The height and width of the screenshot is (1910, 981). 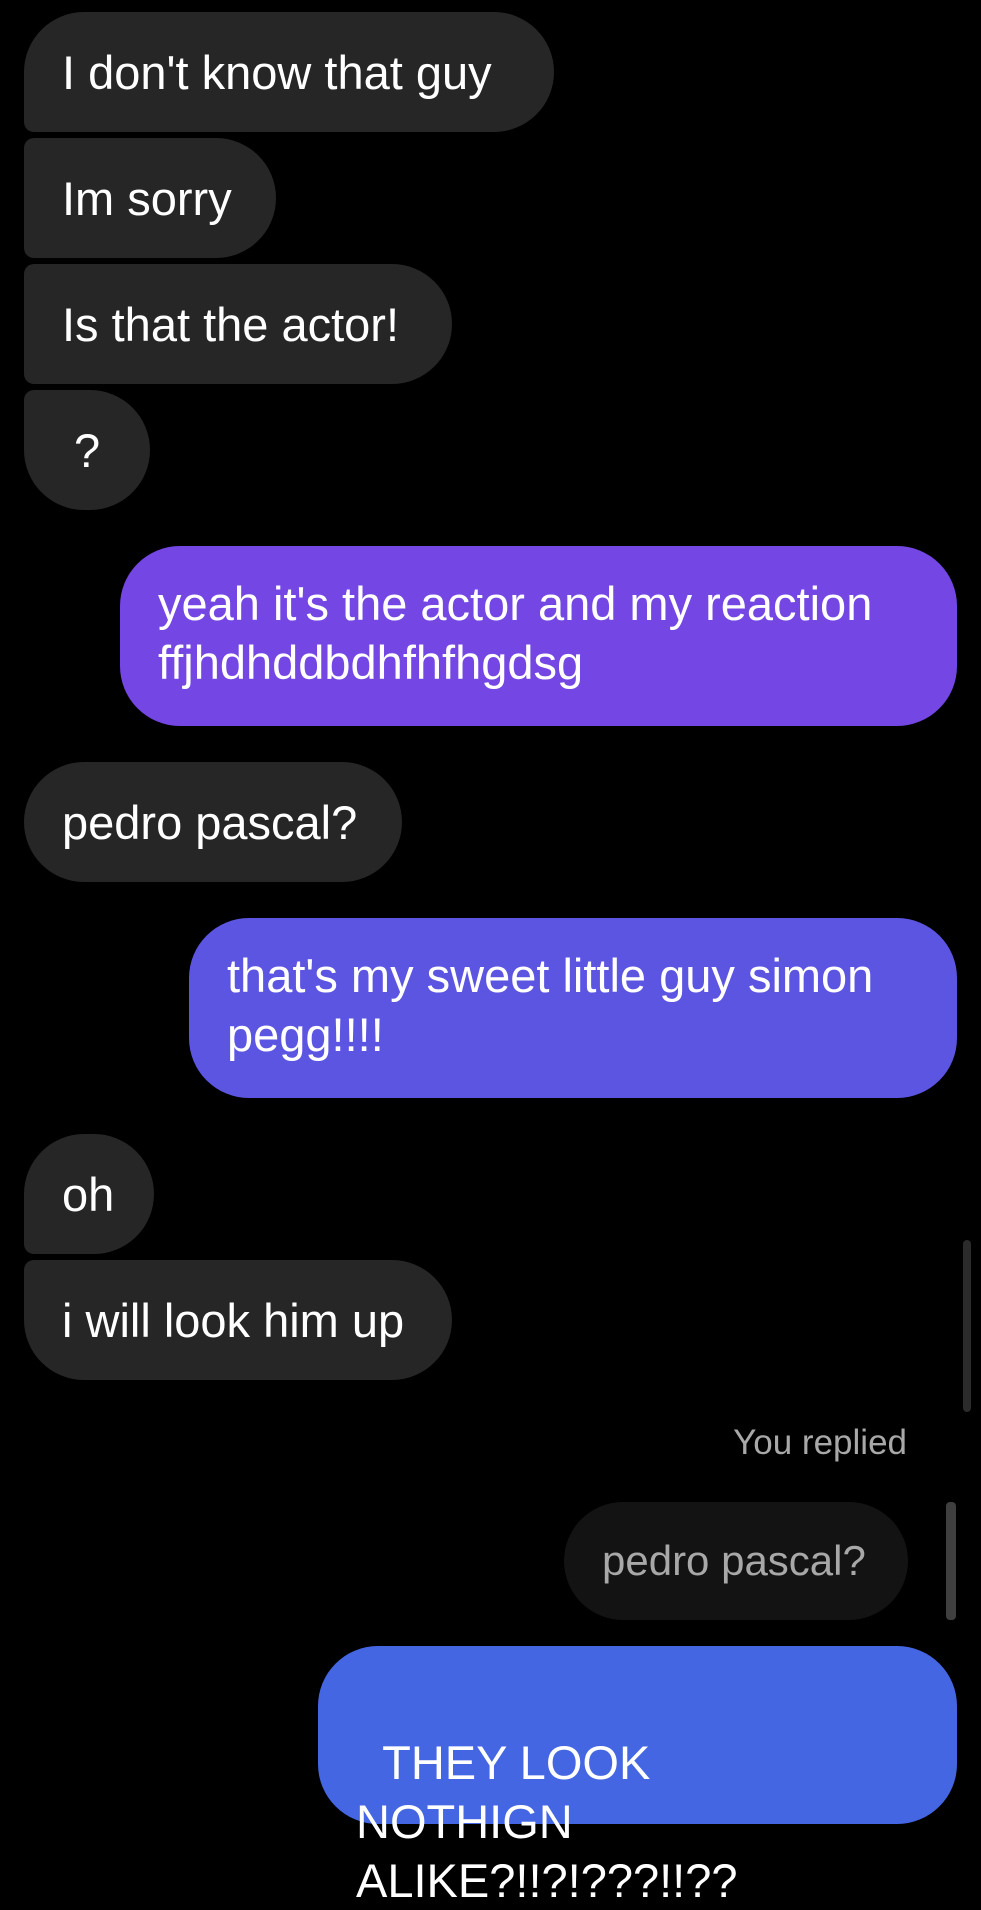 I want to click on message-text: I don't know that guy, so click(x=277, y=72).